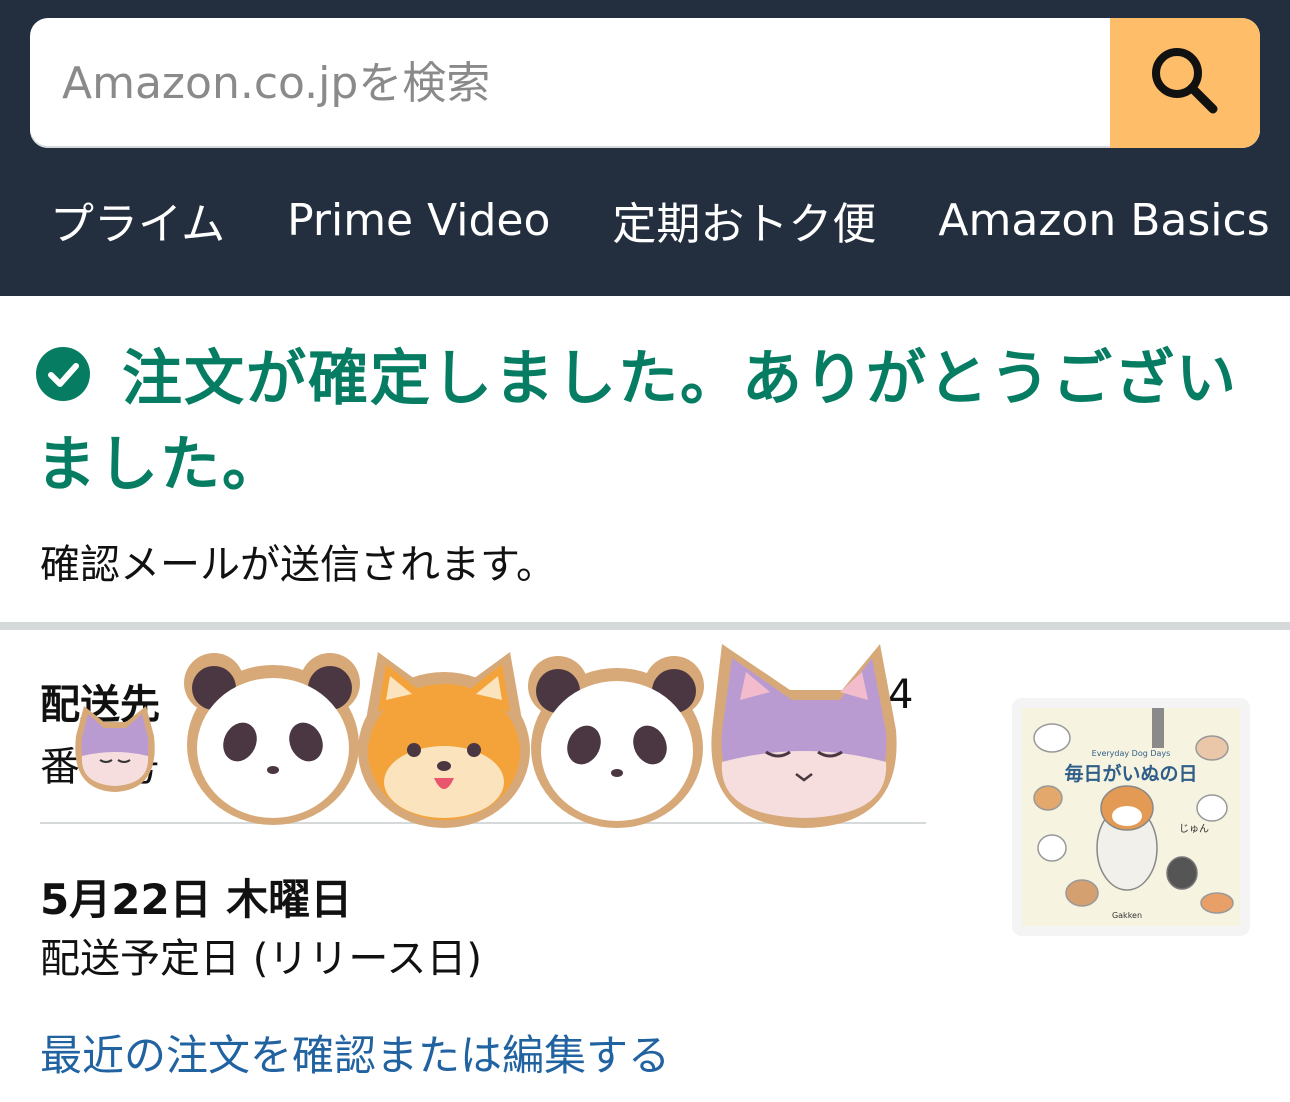  What do you see at coordinates (901, 695) in the screenshot?
I see `ship-to-address-tail: 4` at bounding box center [901, 695].